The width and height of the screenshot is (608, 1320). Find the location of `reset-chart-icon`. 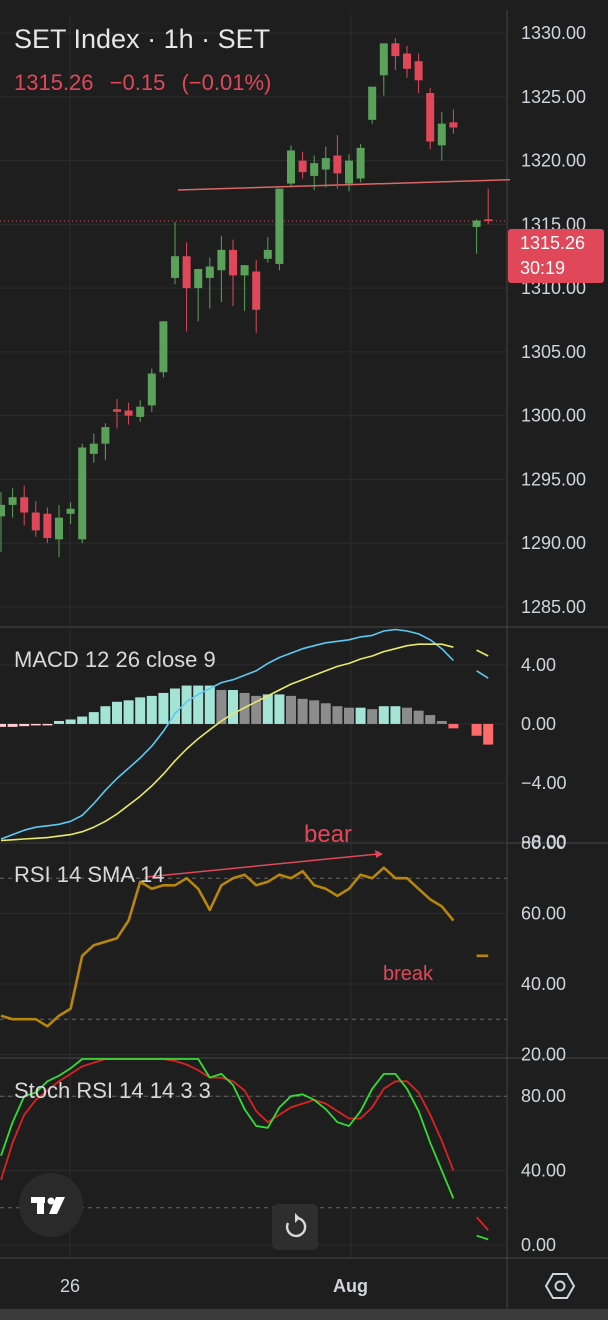

reset-chart-icon is located at coordinates (296, 1225).